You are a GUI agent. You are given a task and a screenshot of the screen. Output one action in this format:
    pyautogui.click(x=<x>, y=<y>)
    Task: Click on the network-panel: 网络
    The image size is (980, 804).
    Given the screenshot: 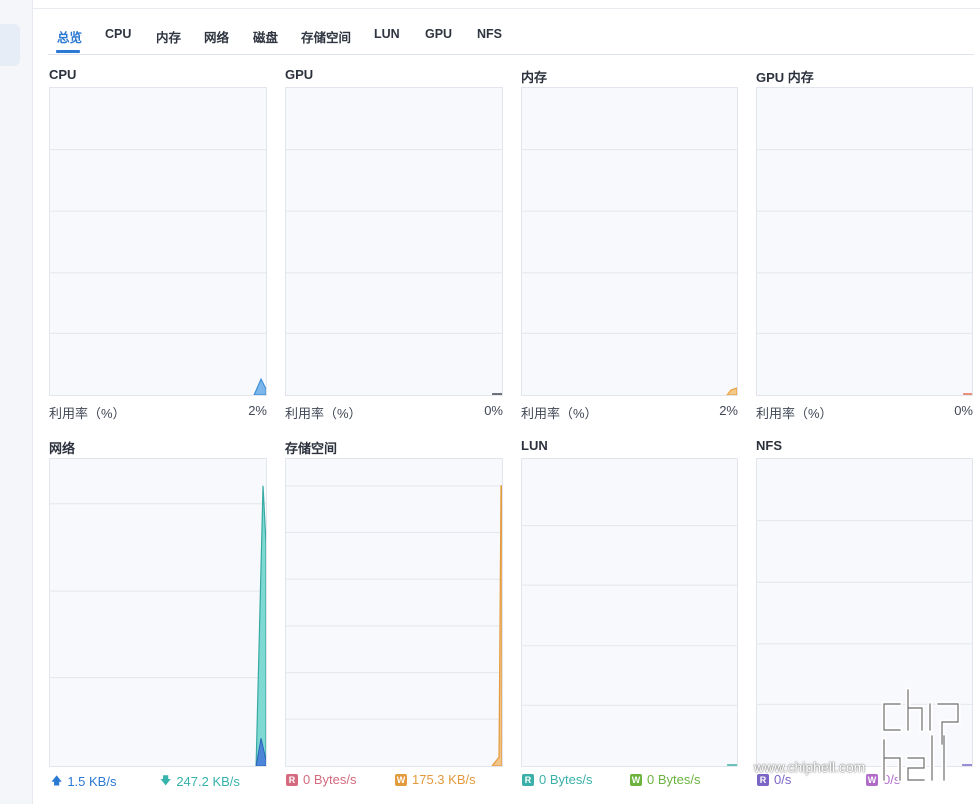 What is the action you would take?
    pyautogui.click(x=158, y=603)
    